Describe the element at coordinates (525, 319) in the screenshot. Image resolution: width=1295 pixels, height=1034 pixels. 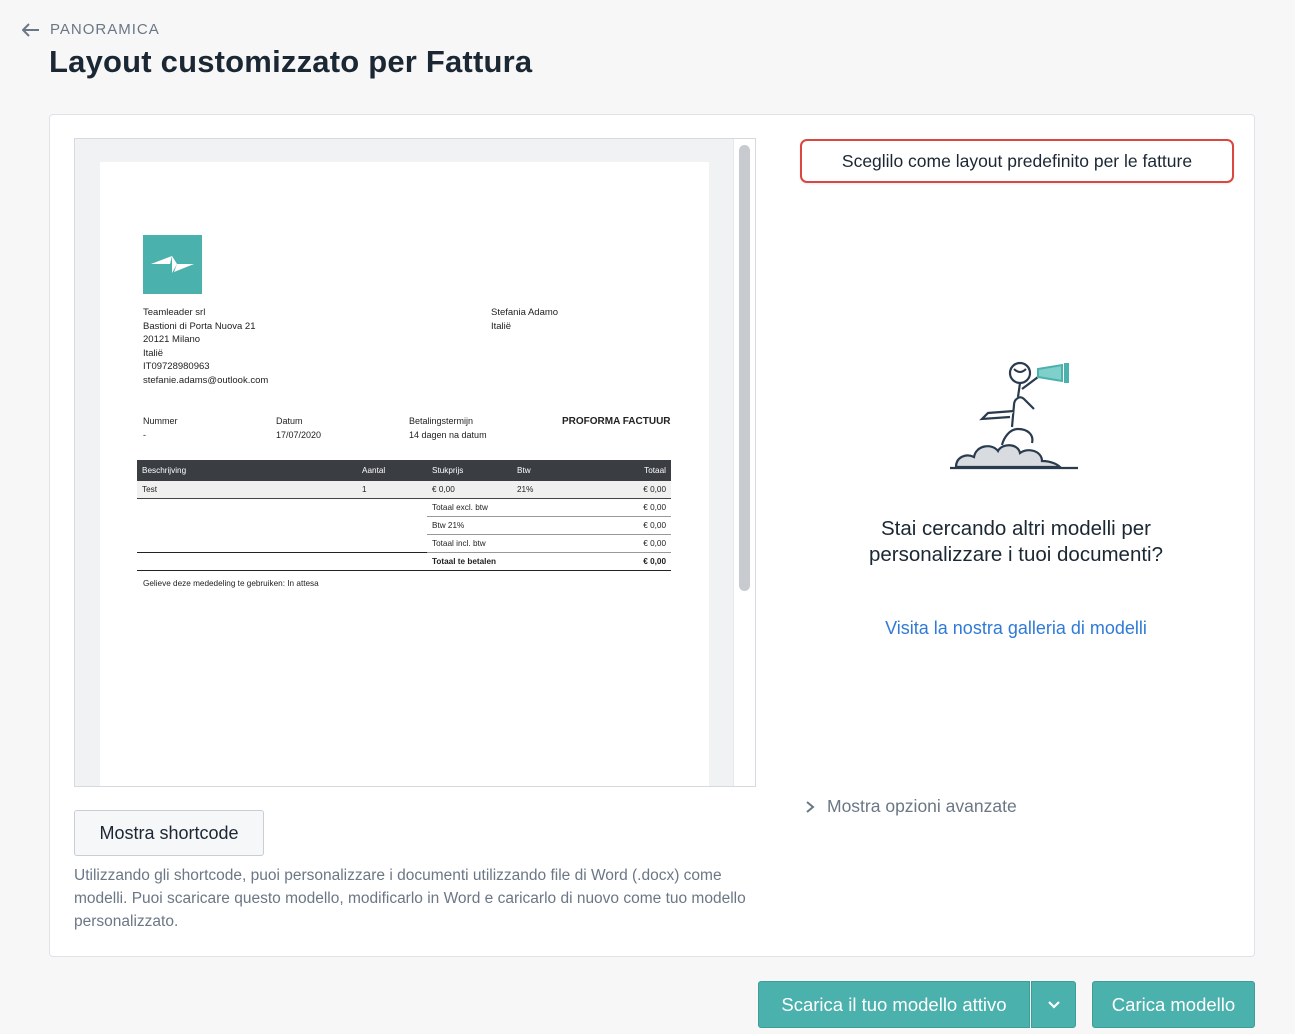
I see `customer-address: Stefania Adamo Italië` at that location.